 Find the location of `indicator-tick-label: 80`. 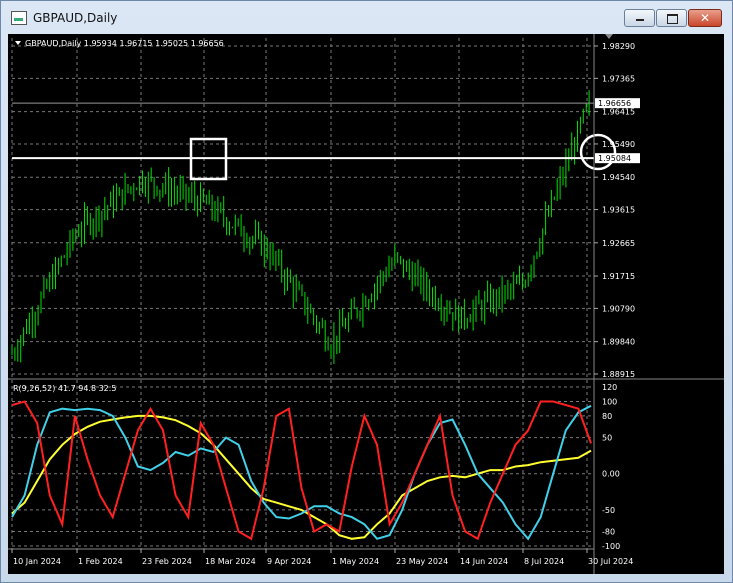

indicator-tick-label: 80 is located at coordinates (607, 416).